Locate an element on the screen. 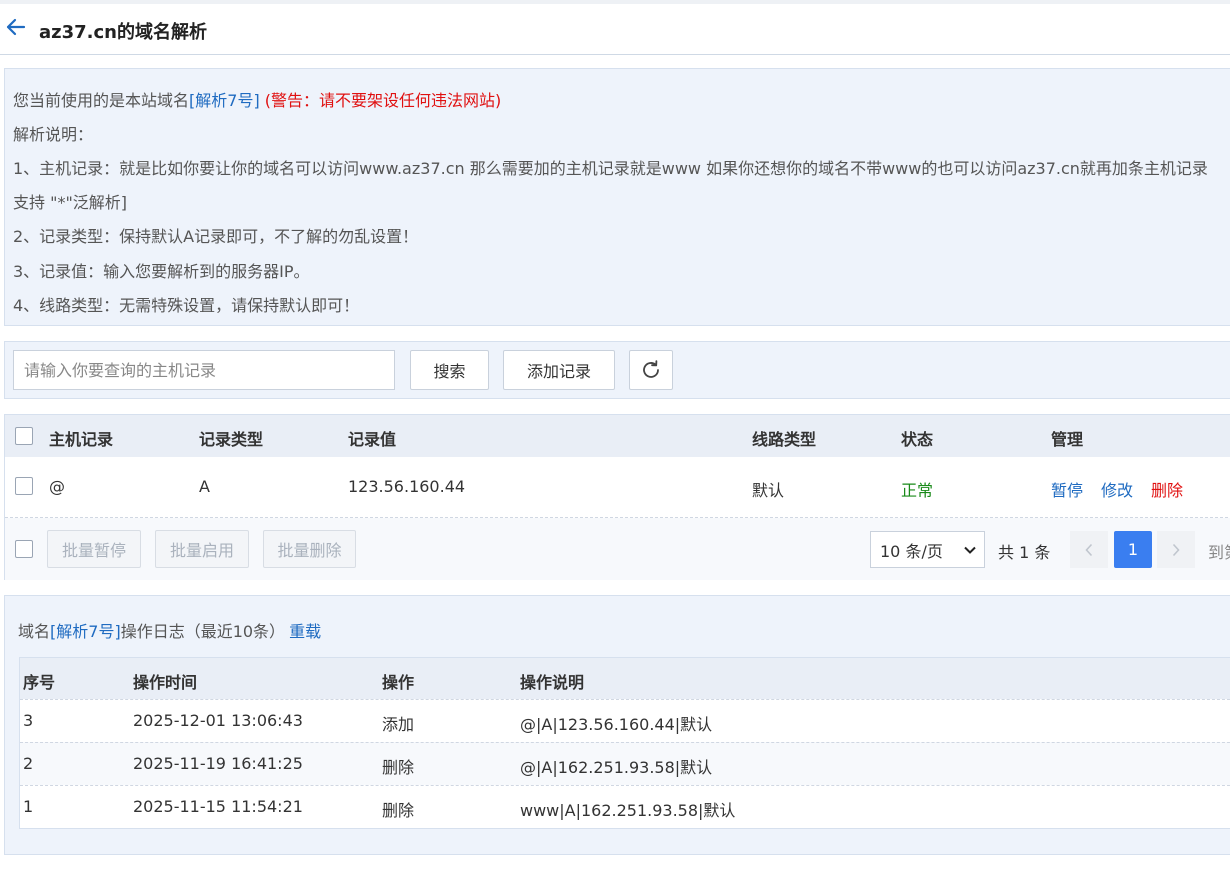 The height and width of the screenshot is (875, 1230). col-host: 主机记录 is located at coordinates (81, 439).